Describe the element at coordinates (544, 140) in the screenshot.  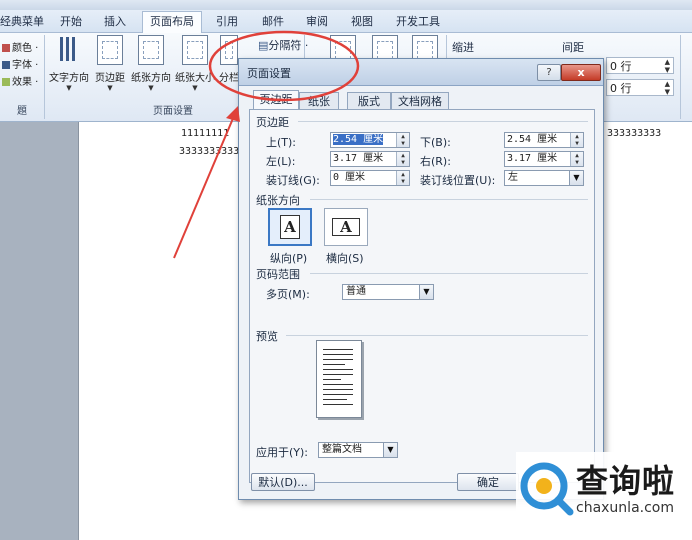
I see `bottom-margin-input: 2.54 厘米 ▲ ▼` at that location.